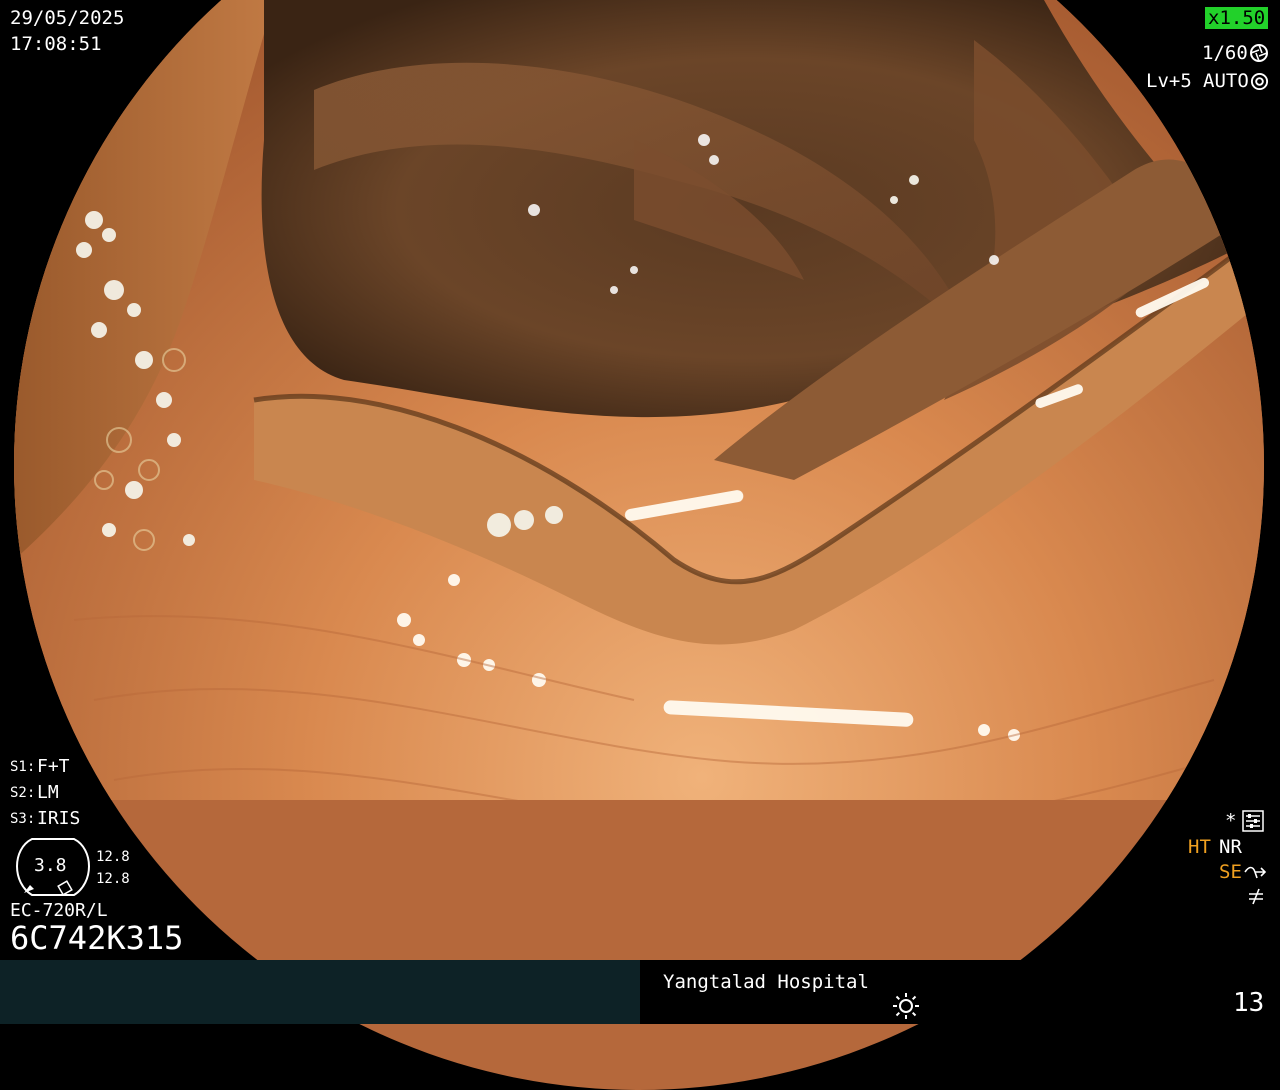 The image size is (1280, 1090). I want to click on sharpness-icon, so click(1255, 872).